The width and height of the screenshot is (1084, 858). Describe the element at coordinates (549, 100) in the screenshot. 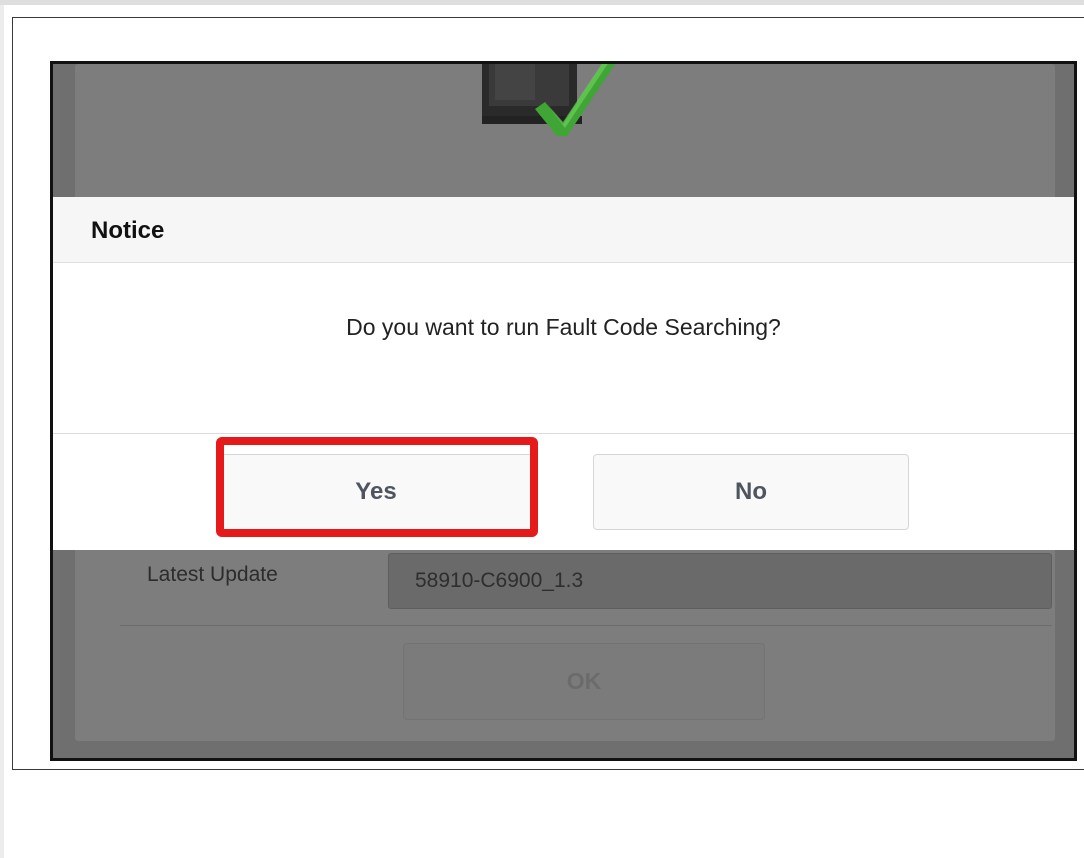

I see `device-check-icon` at that location.